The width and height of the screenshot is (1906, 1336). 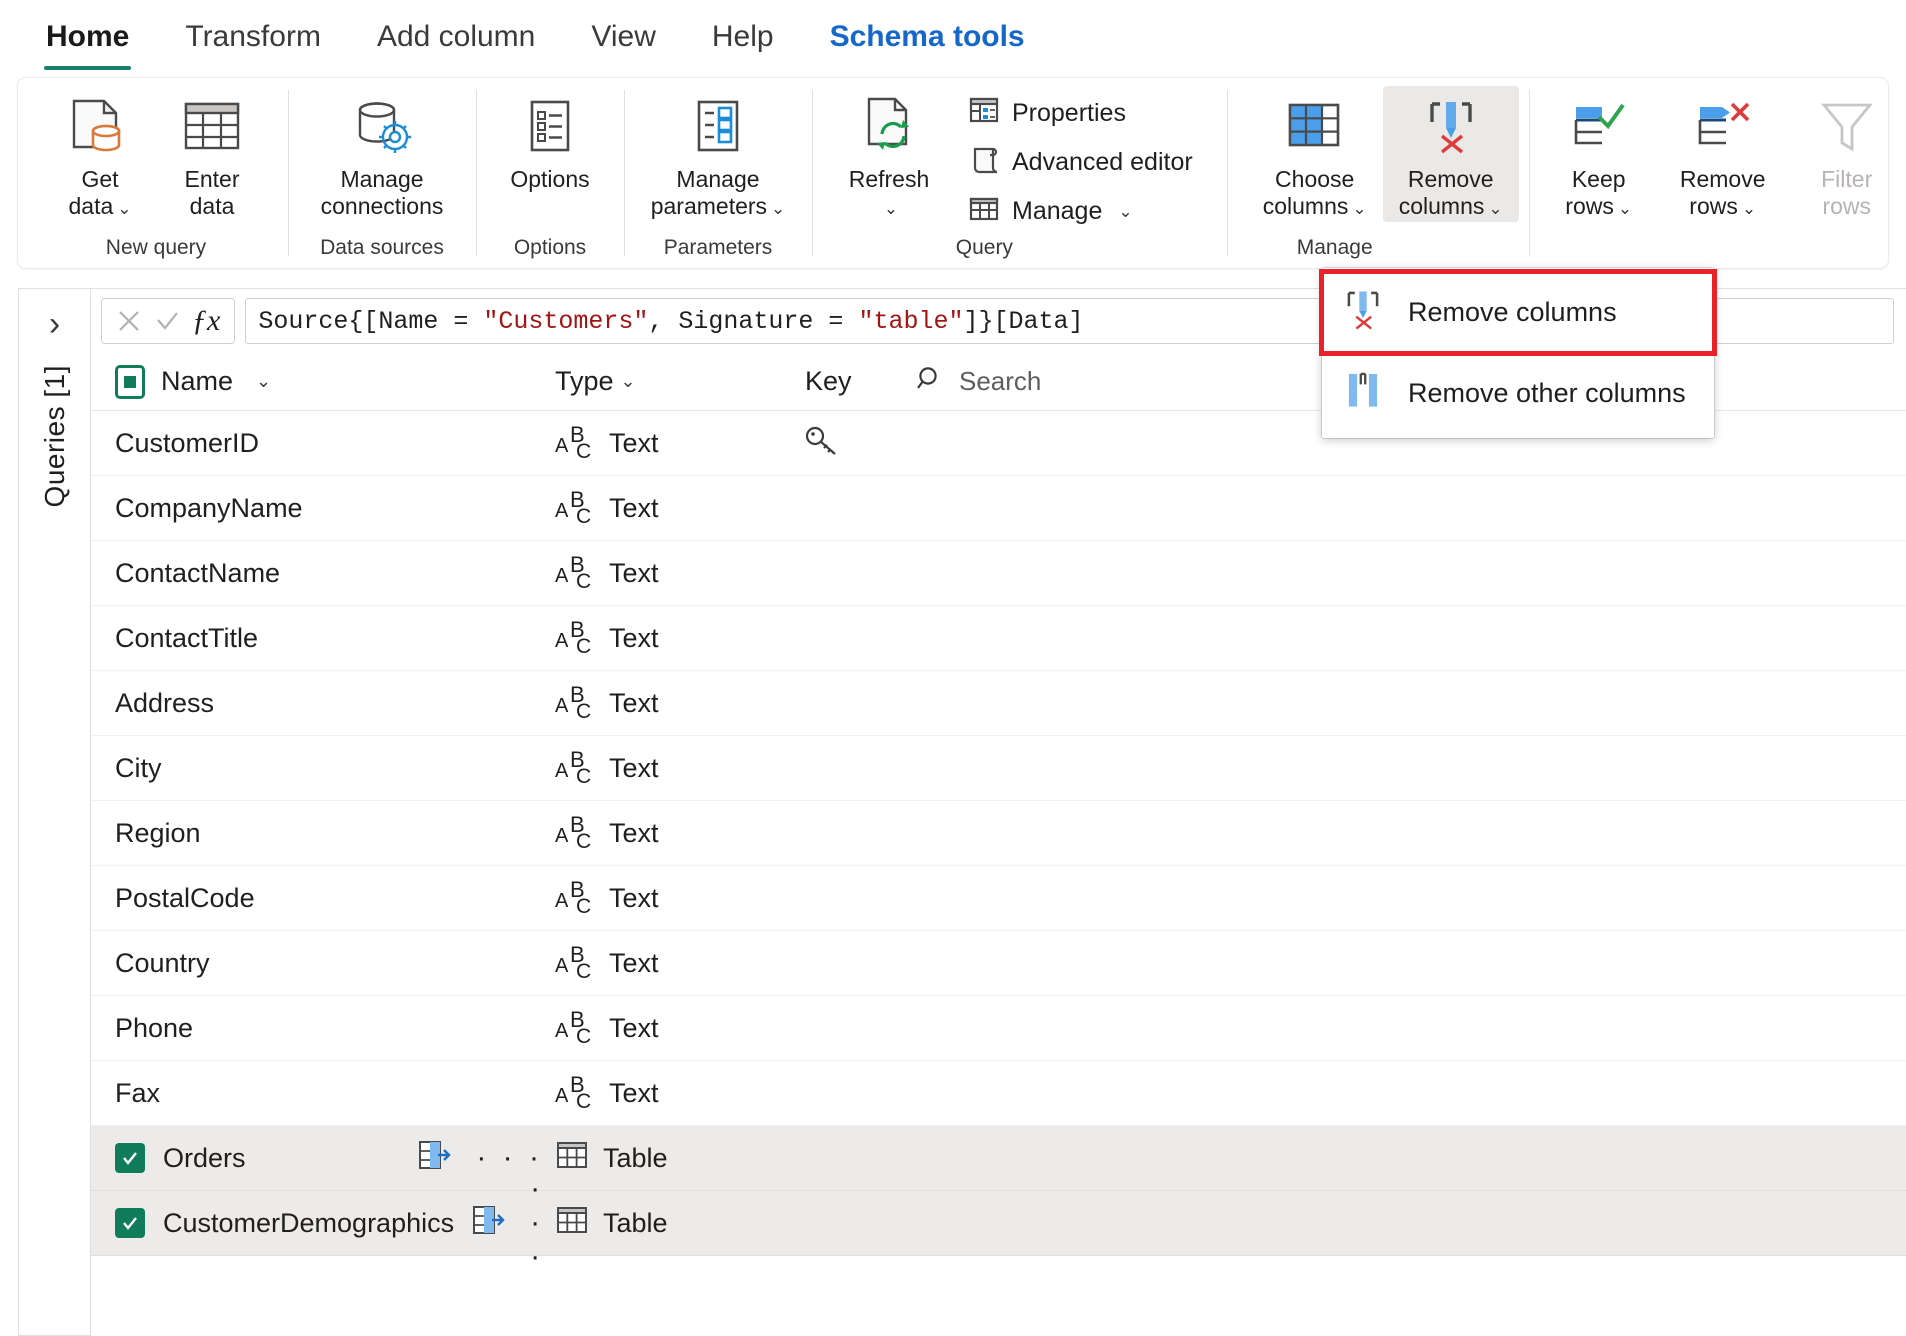 I want to click on table-row: PostalCode A B C Text, so click(x=998, y=898).